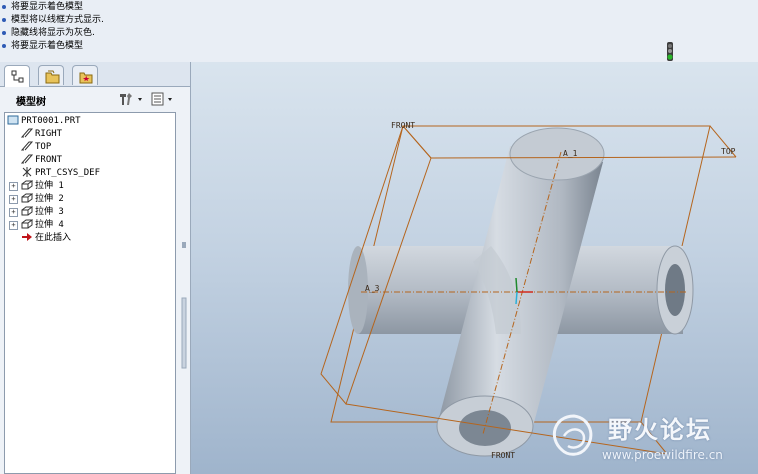 This screenshot has width=758, height=474. I want to click on forum-logo-icon, so click(572, 435).